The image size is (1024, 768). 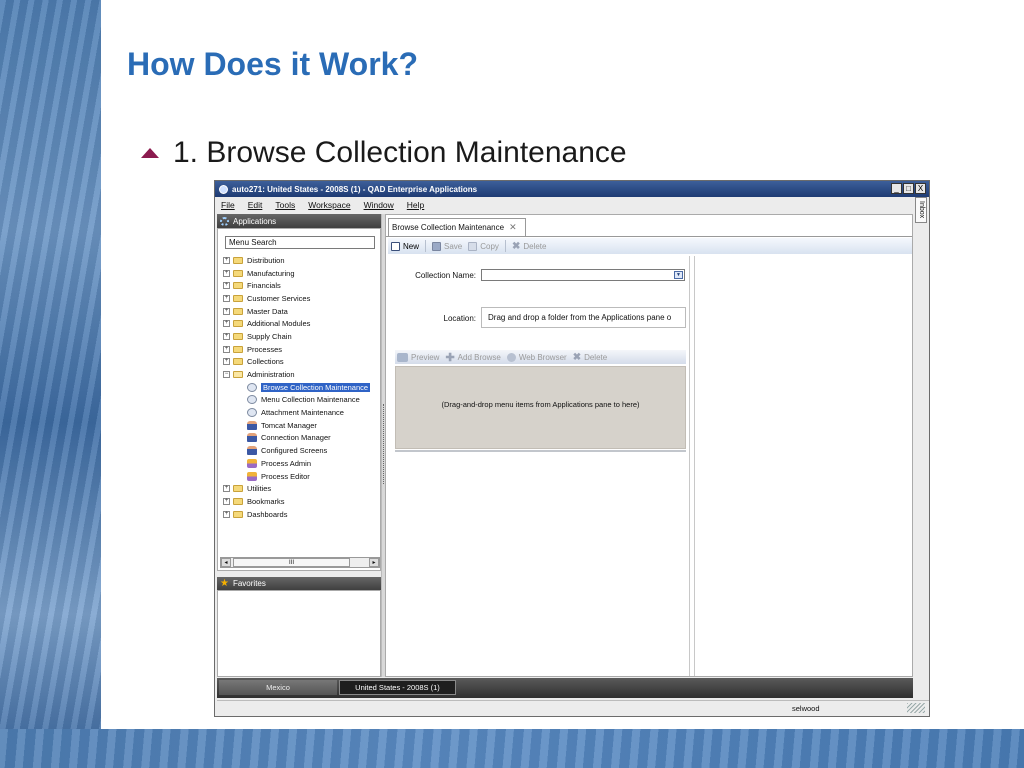 I want to click on tree-item-configured-screens: Configured Screens, so click(x=302, y=450).